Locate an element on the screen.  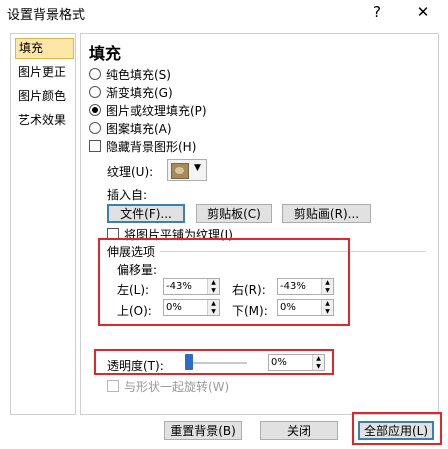
sidebar-item-picture-corrections: 图片更正 is located at coordinates (43, 72).